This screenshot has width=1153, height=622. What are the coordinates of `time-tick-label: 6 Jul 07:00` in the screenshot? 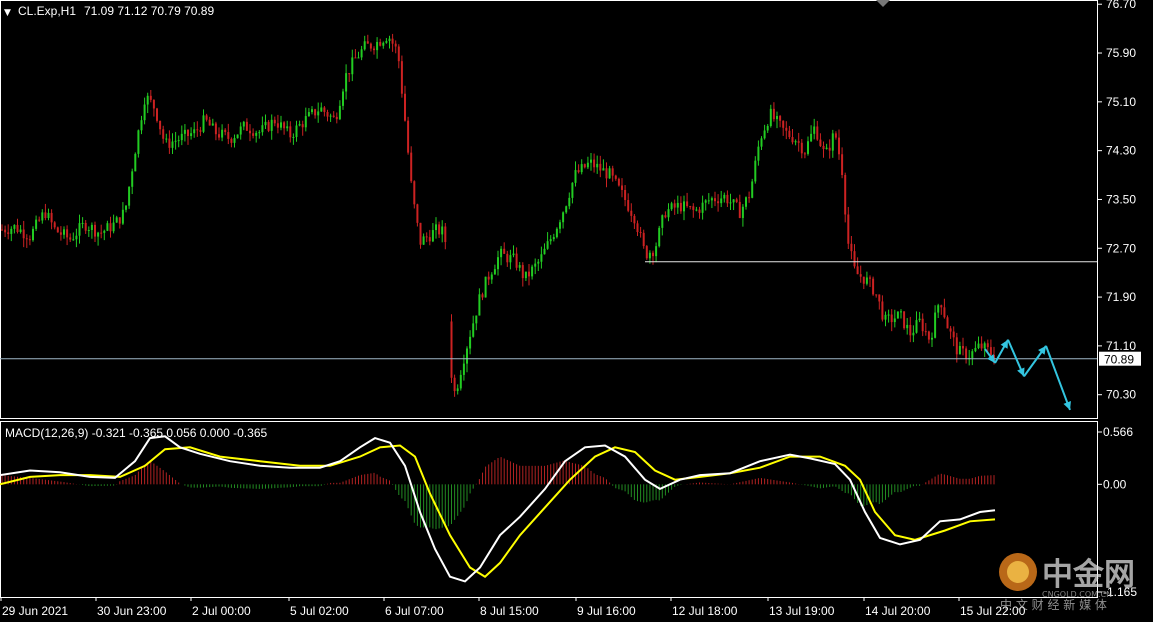 It's located at (414, 611).